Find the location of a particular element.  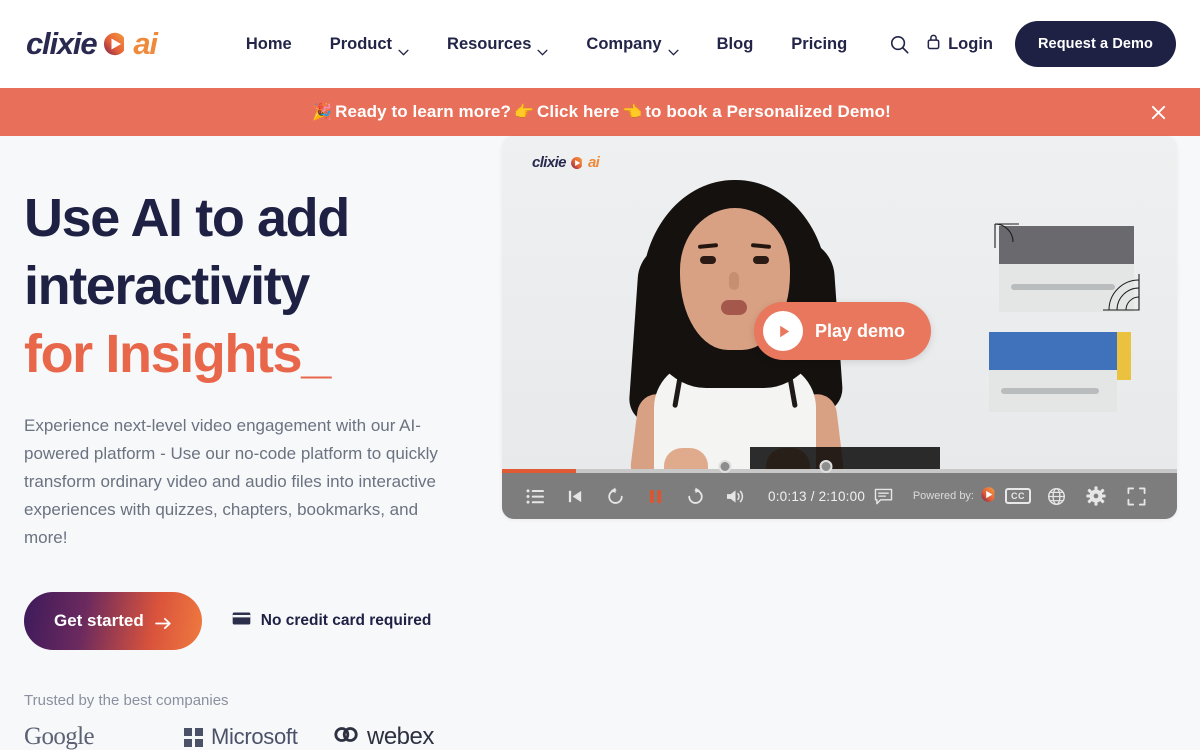

gear-icon is located at coordinates (1096, 496).